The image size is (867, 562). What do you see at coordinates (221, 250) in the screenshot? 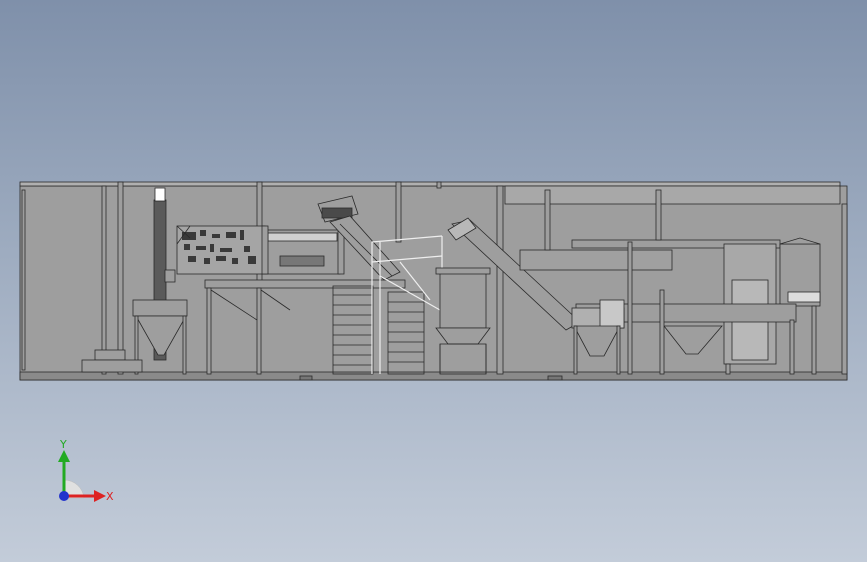
I see `control-panel` at bounding box center [221, 250].